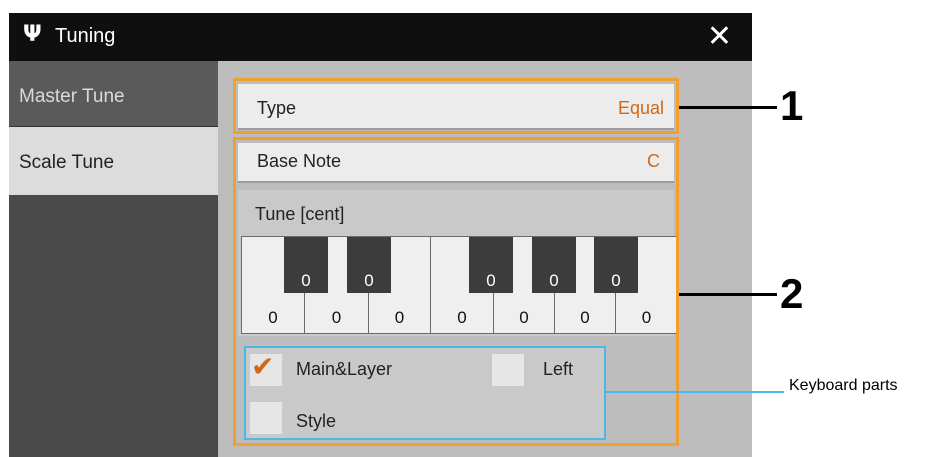 The height and width of the screenshot is (457, 931). Describe the element at coordinates (263, 366) in the screenshot. I see `checkmark-icon: ✔` at that location.